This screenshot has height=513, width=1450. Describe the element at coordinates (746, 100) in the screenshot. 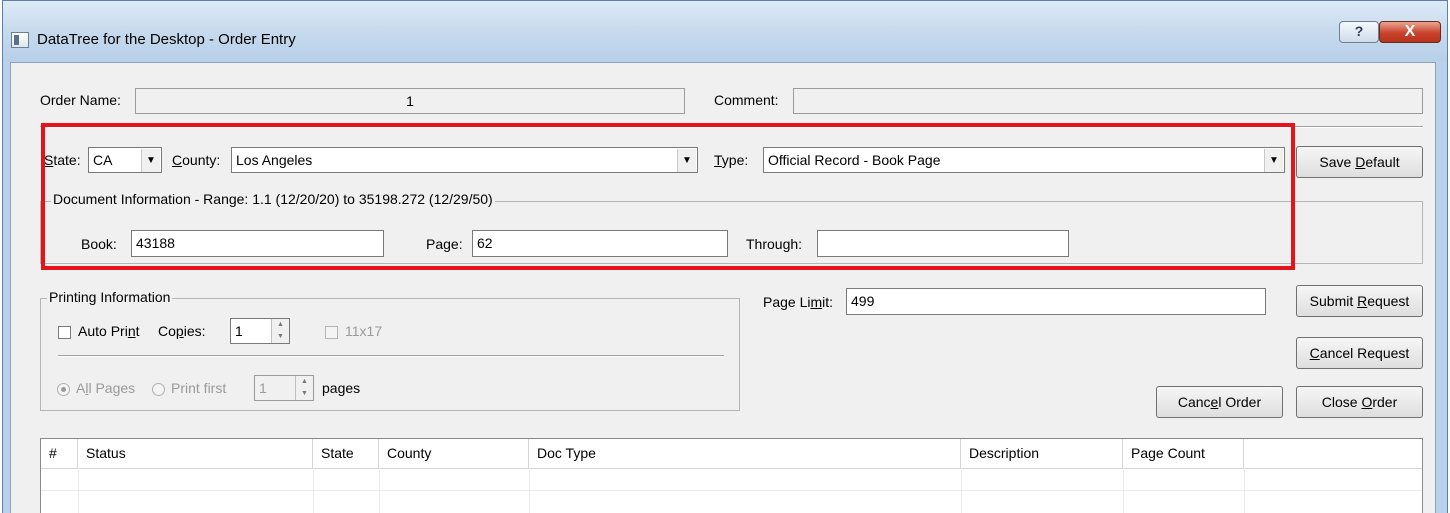

I see `comment-label: Comment:` at that location.